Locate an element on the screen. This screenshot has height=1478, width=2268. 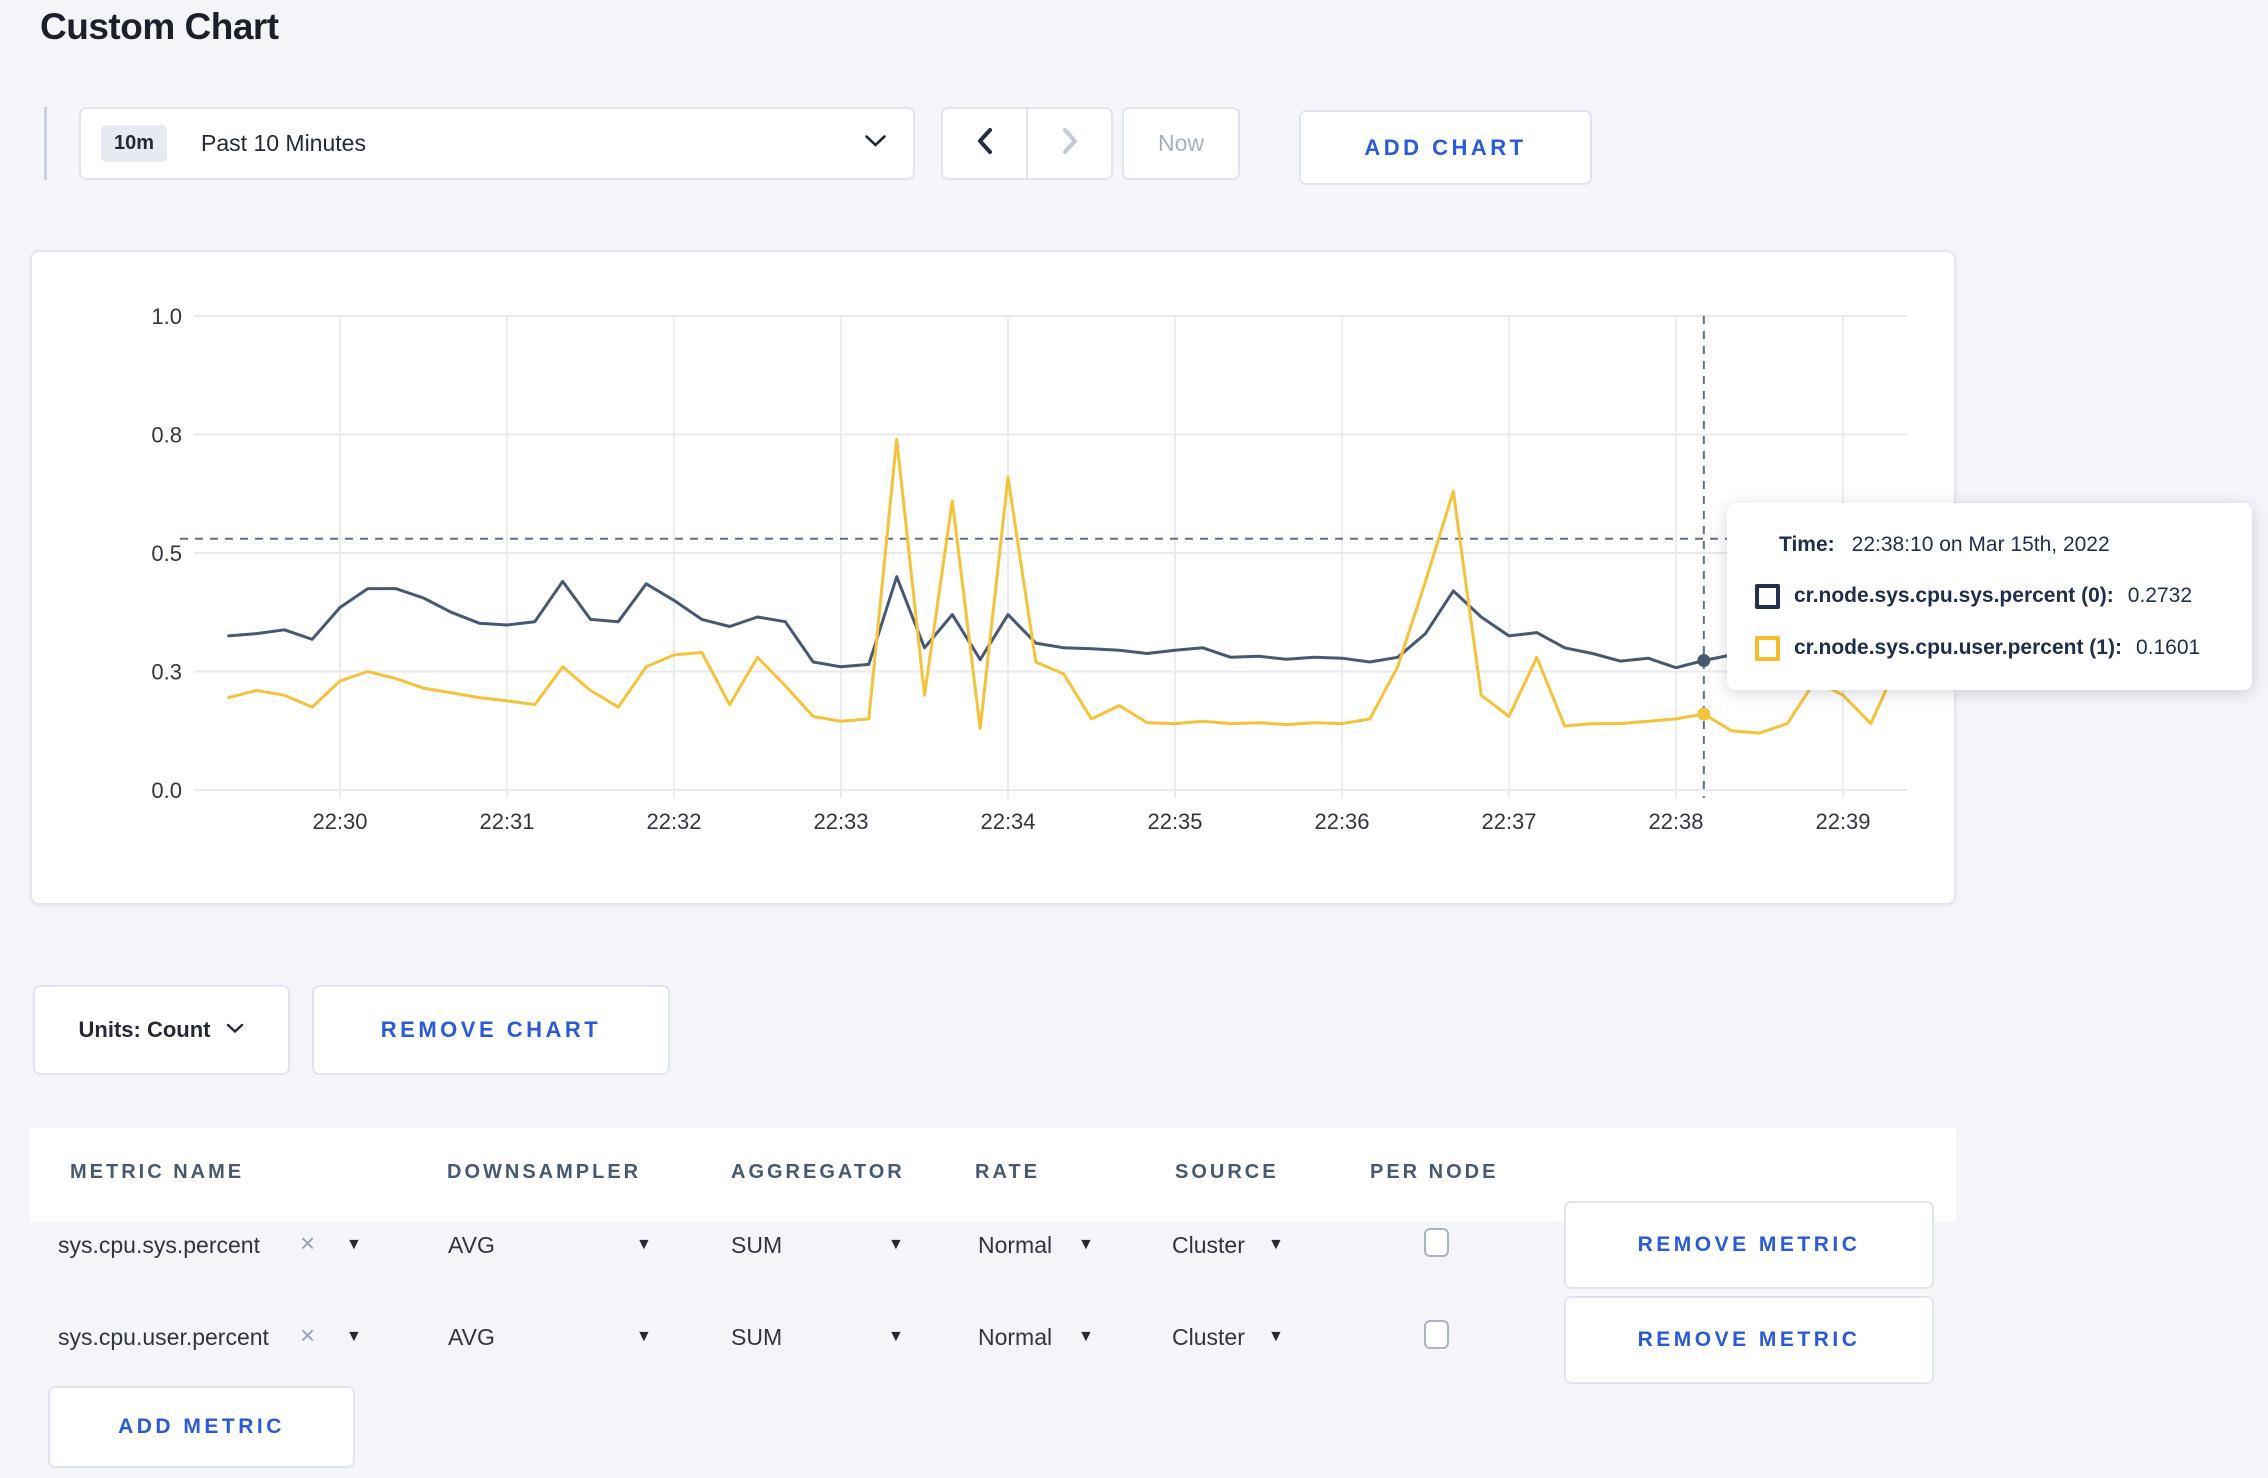
column-header-metric-name: METRIC NAME is located at coordinates (157, 1172).